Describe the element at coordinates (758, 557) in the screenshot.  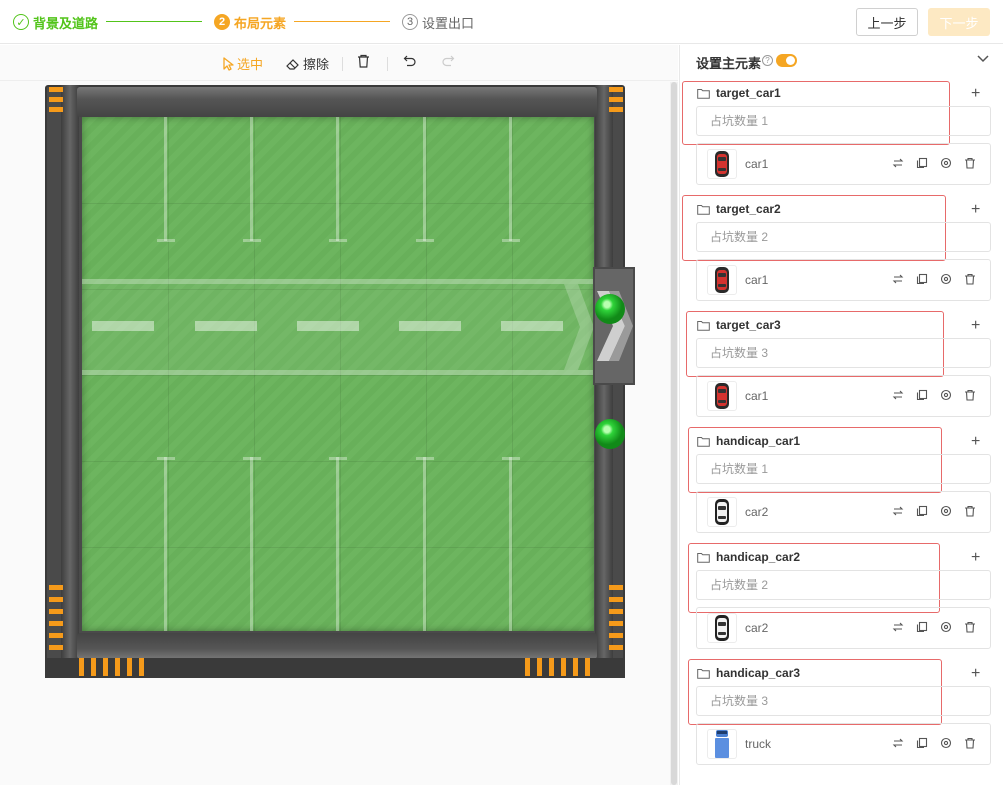
I see `group-name: handicap_car2` at that location.